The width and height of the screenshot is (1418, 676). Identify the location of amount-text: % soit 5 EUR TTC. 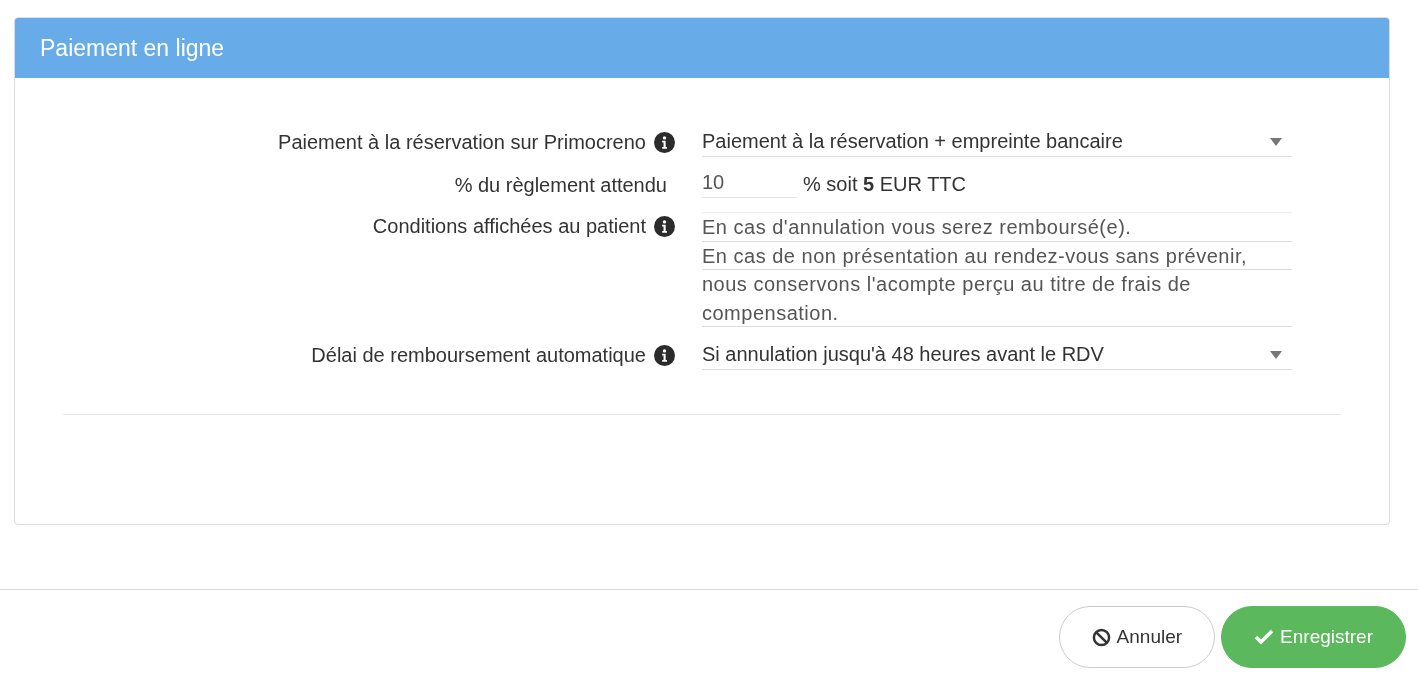
(884, 184).